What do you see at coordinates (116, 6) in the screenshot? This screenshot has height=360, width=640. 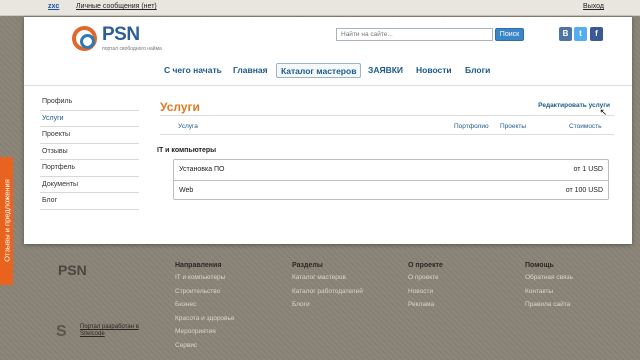 I see `messages-link: Личные сообщения (нет)` at bounding box center [116, 6].